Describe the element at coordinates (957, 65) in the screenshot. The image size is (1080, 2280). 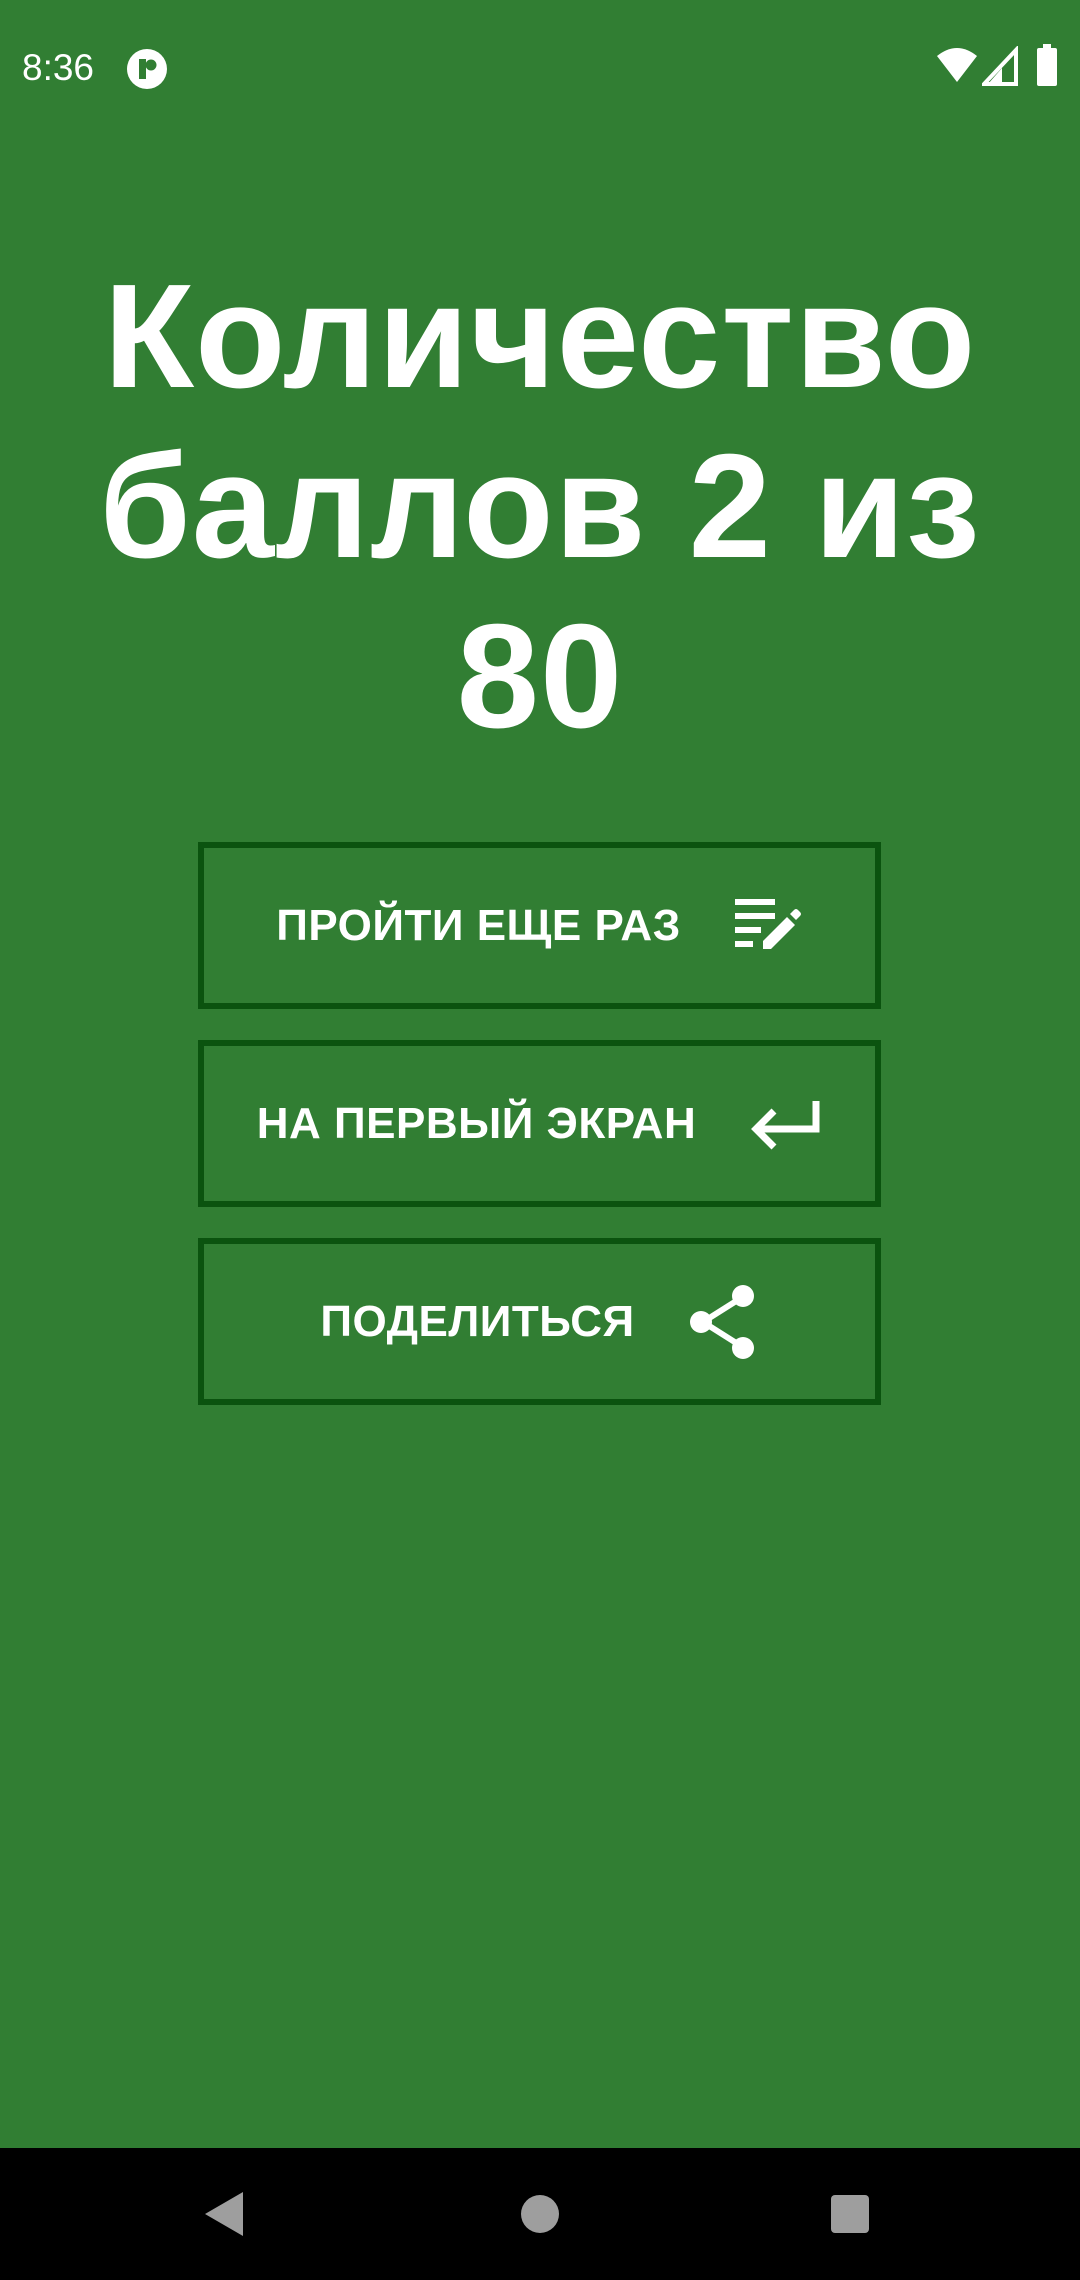
I see `wifi-icon` at that location.